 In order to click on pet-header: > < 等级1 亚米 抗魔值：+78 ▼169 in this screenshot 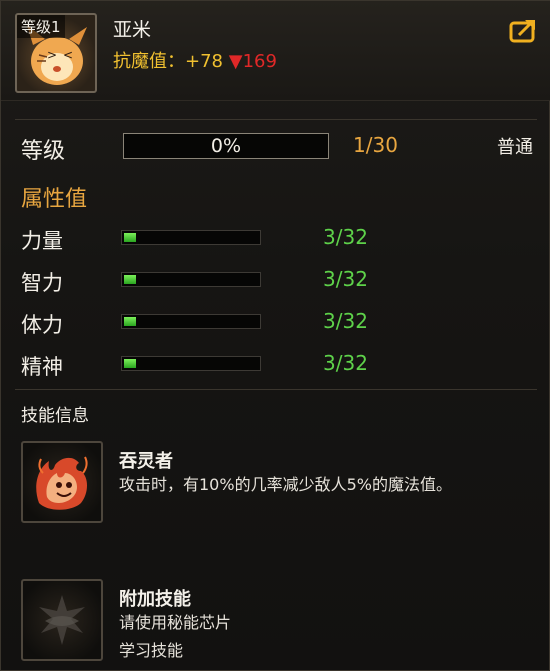, I will do `click(275, 51)`.